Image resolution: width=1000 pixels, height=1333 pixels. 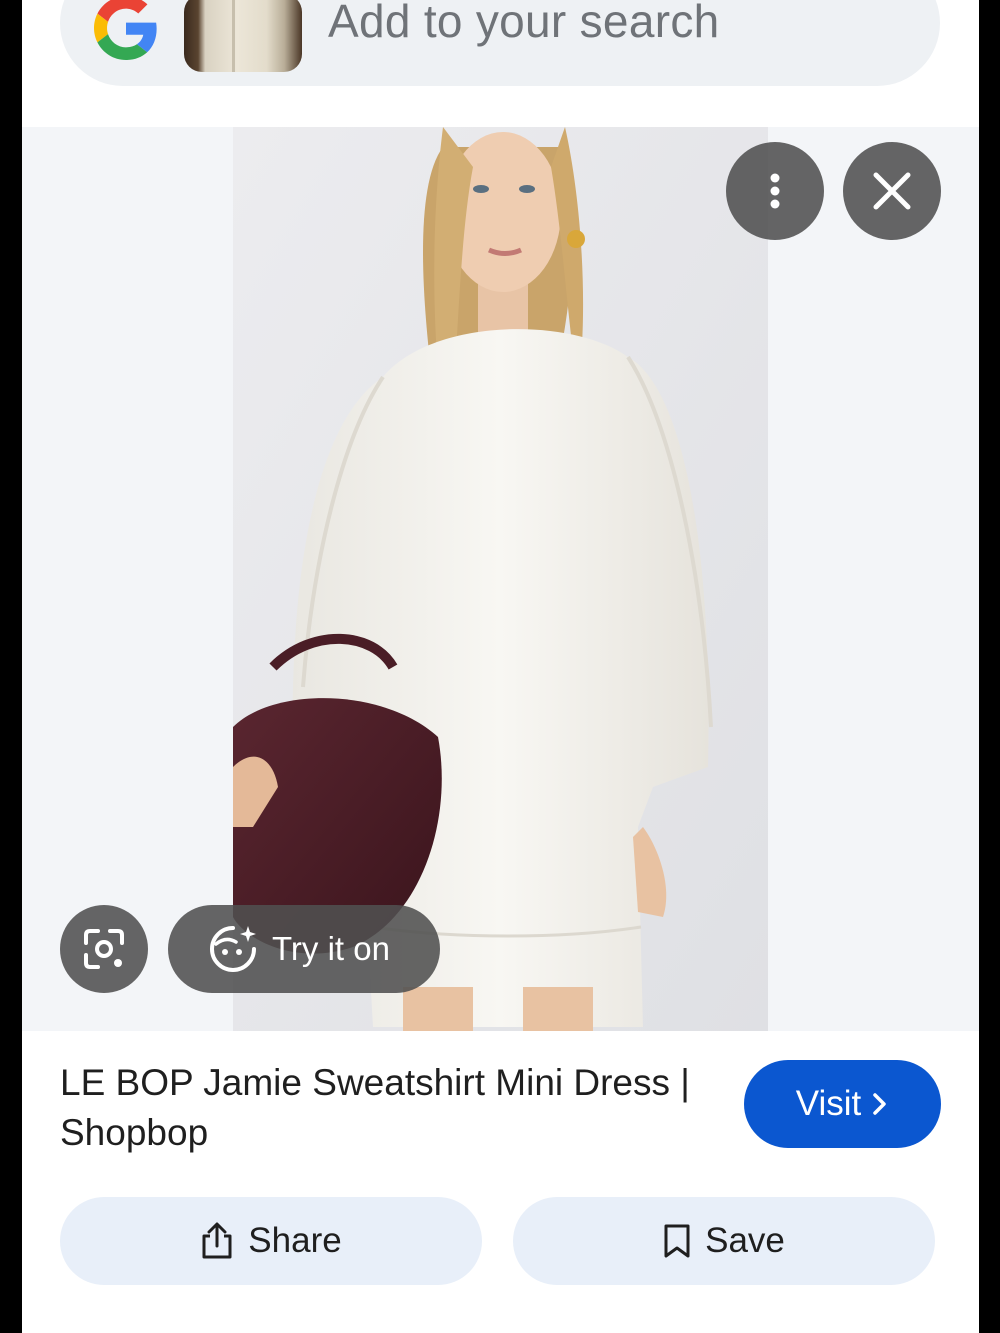 I want to click on visit-label: Visit, so click(x=828, y=1103).